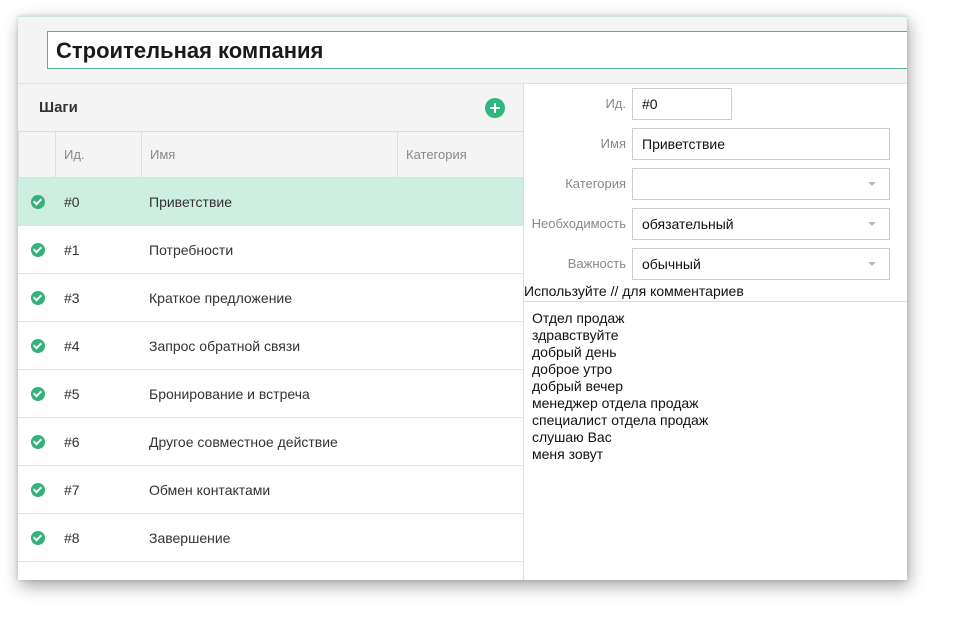 The height and width of the screenshot is (627, 955). What do you see at coordinates (243, 442) in the screenshot?
I see `row-name: Другое совместное действие` at bounding box center [243, 442].